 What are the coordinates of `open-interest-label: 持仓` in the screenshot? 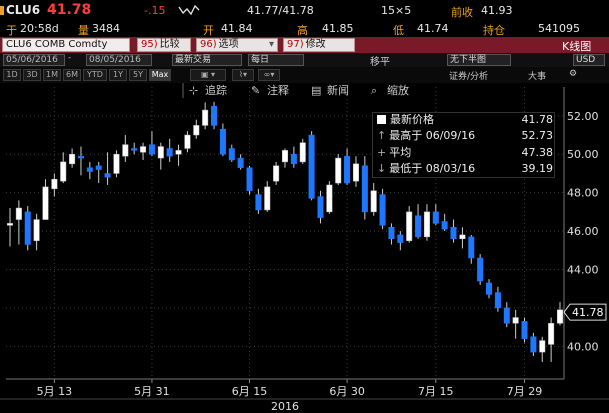 It's located at (494, 30).